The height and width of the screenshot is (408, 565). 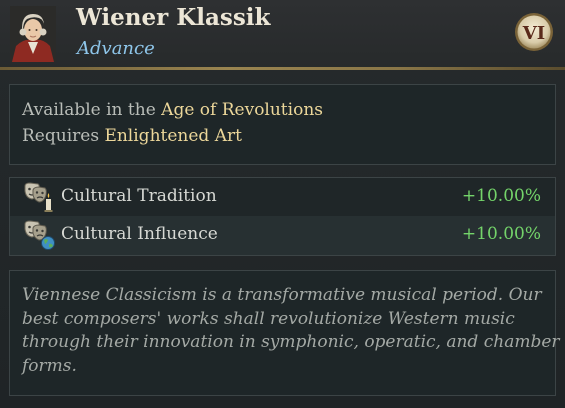 What do you see at coordinates (282, 68) in the screenshot?
I see `header-divider` at bounding box center [282, 68].